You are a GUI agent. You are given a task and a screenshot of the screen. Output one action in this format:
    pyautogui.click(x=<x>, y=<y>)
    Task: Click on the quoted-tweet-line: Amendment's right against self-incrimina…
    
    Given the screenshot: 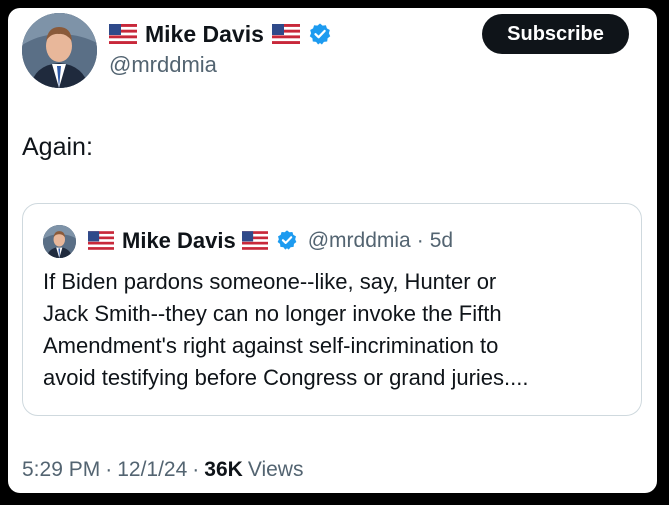 What is the action you would take?
    pyautogui.click(x=271, y=345)
    